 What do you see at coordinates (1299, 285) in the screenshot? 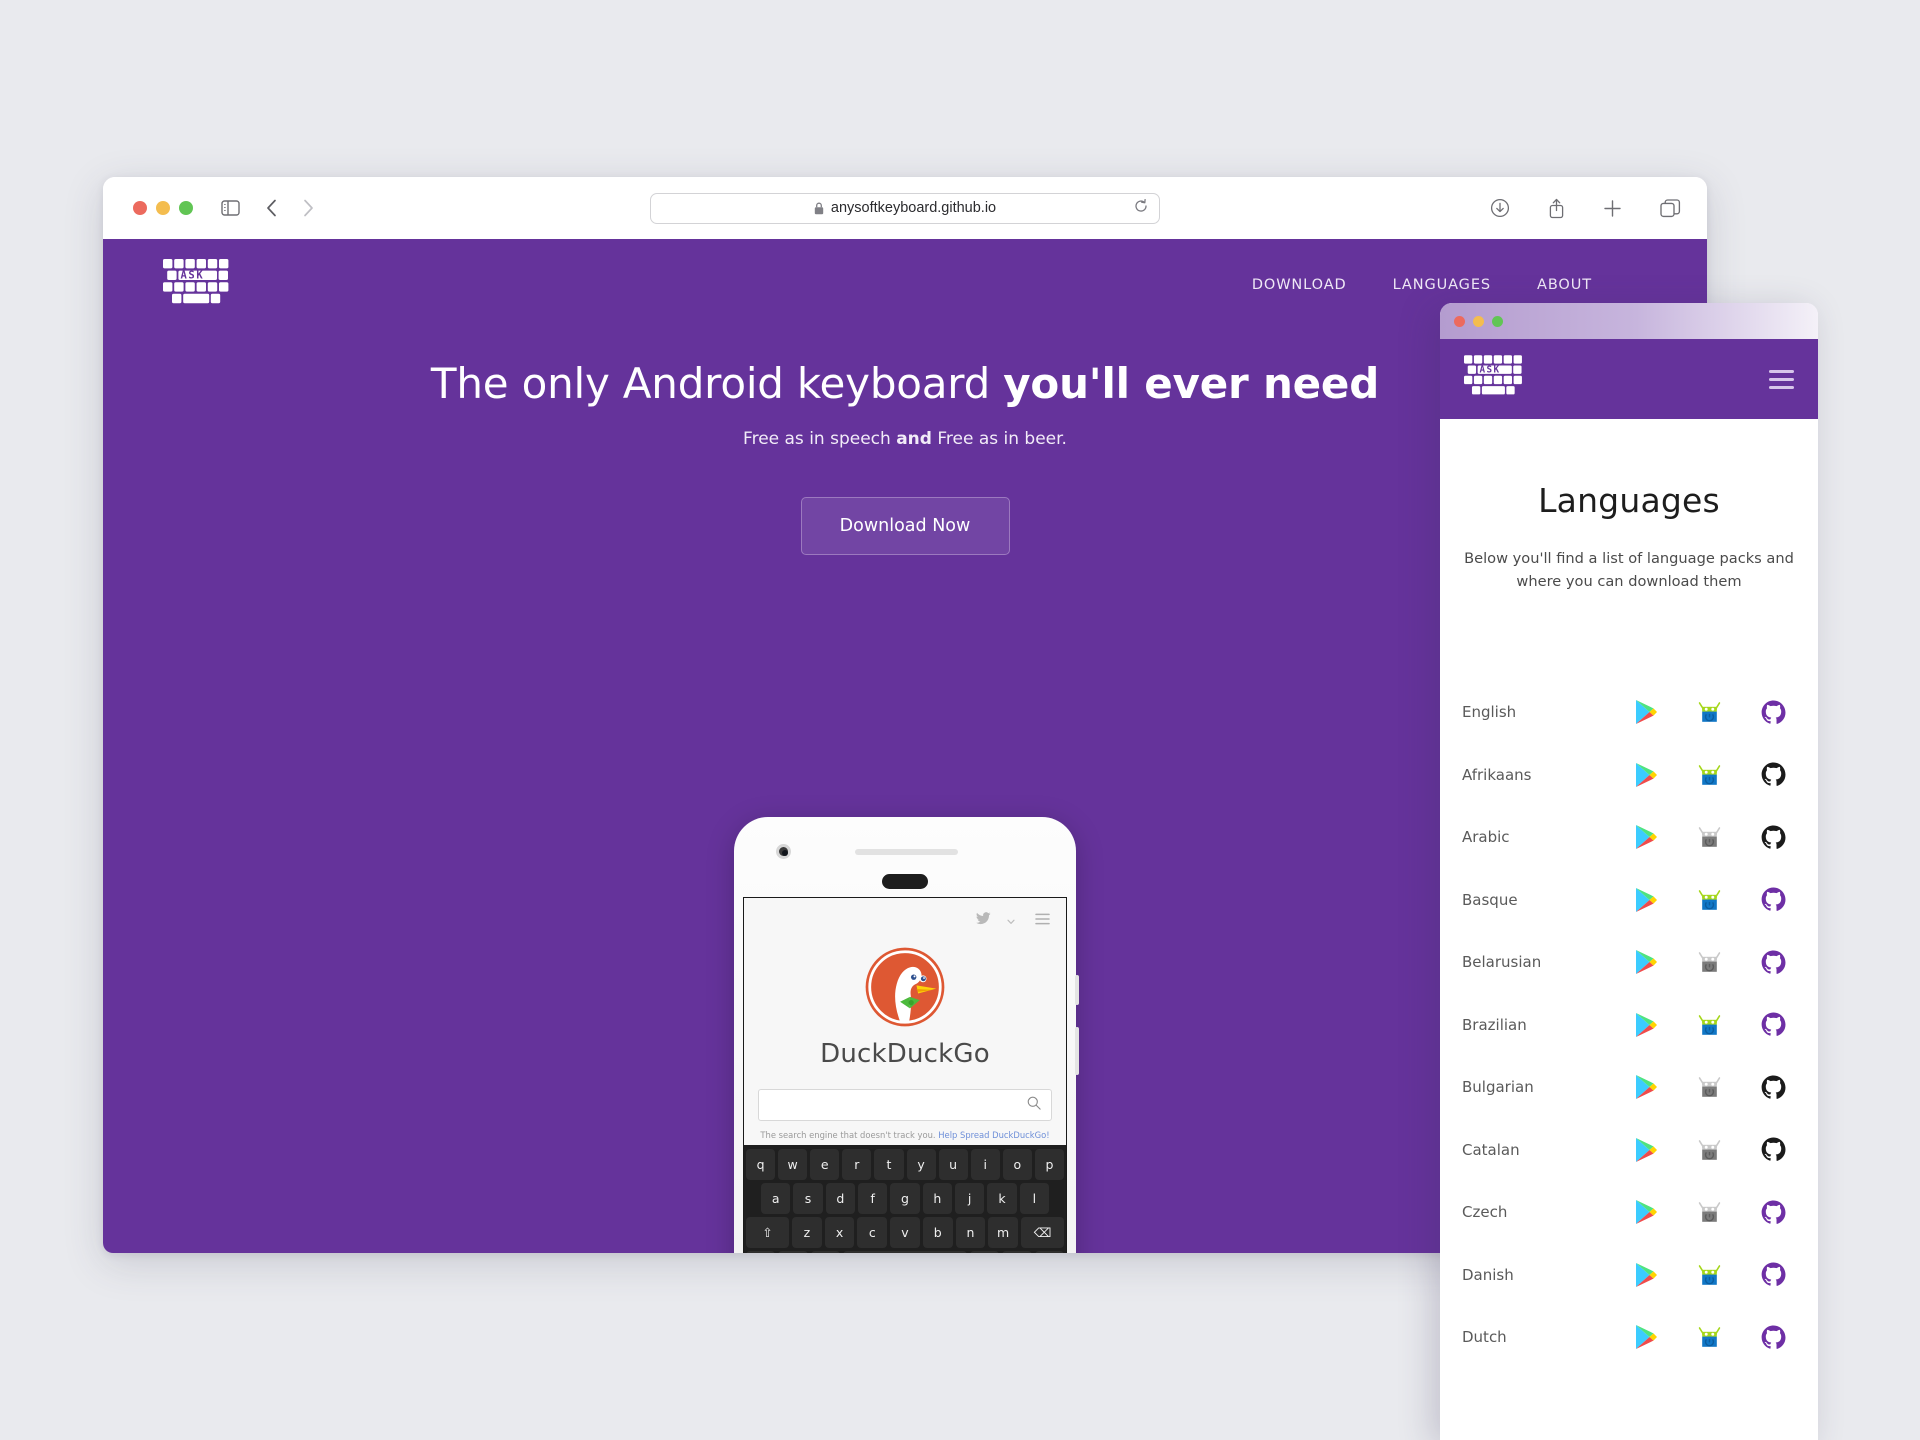
I see `nav-item-download: DOWNLOAD` at bounding box center [1299, 285].